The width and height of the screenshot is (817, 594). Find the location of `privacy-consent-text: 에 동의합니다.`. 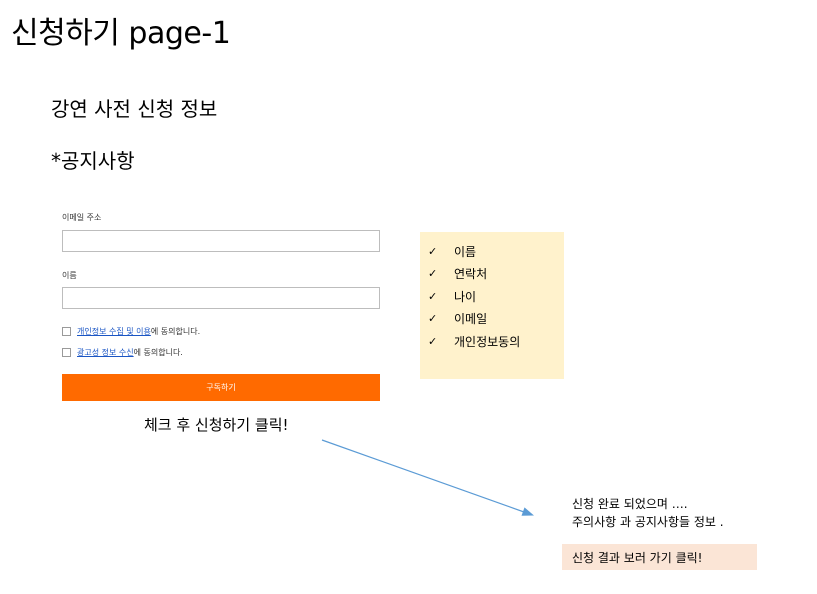

privacy-consent-text: 에 동의합니다. is located at coordinates (175, 331).